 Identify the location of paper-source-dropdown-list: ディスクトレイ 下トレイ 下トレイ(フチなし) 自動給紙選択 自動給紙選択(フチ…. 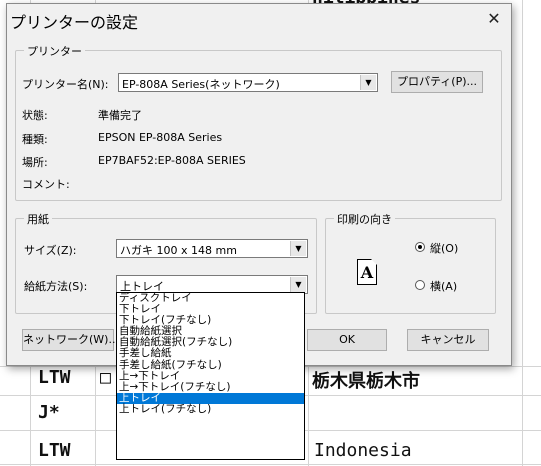
(210, 376).